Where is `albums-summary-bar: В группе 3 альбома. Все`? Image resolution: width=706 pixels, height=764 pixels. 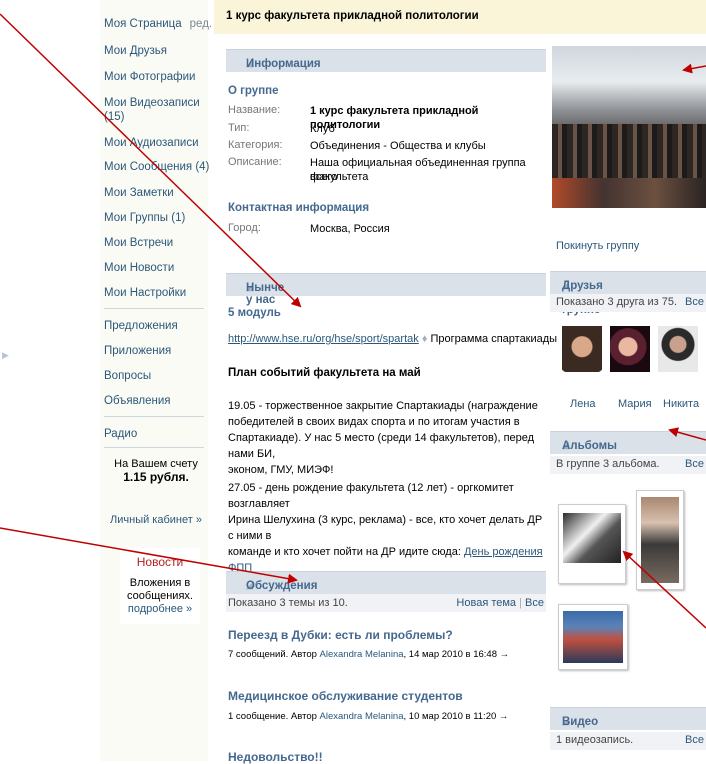
albums-summary-bar: В группе 3 альбома. Все is located at coordinates (628, 465).